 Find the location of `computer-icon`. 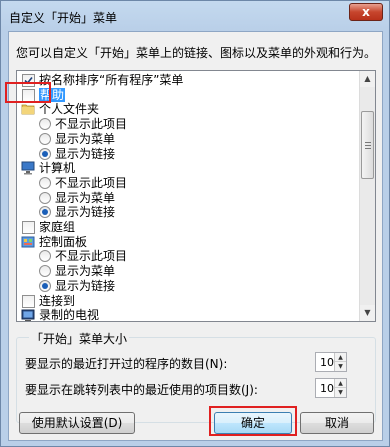

computer-icon is located at coordinates (28, 168).